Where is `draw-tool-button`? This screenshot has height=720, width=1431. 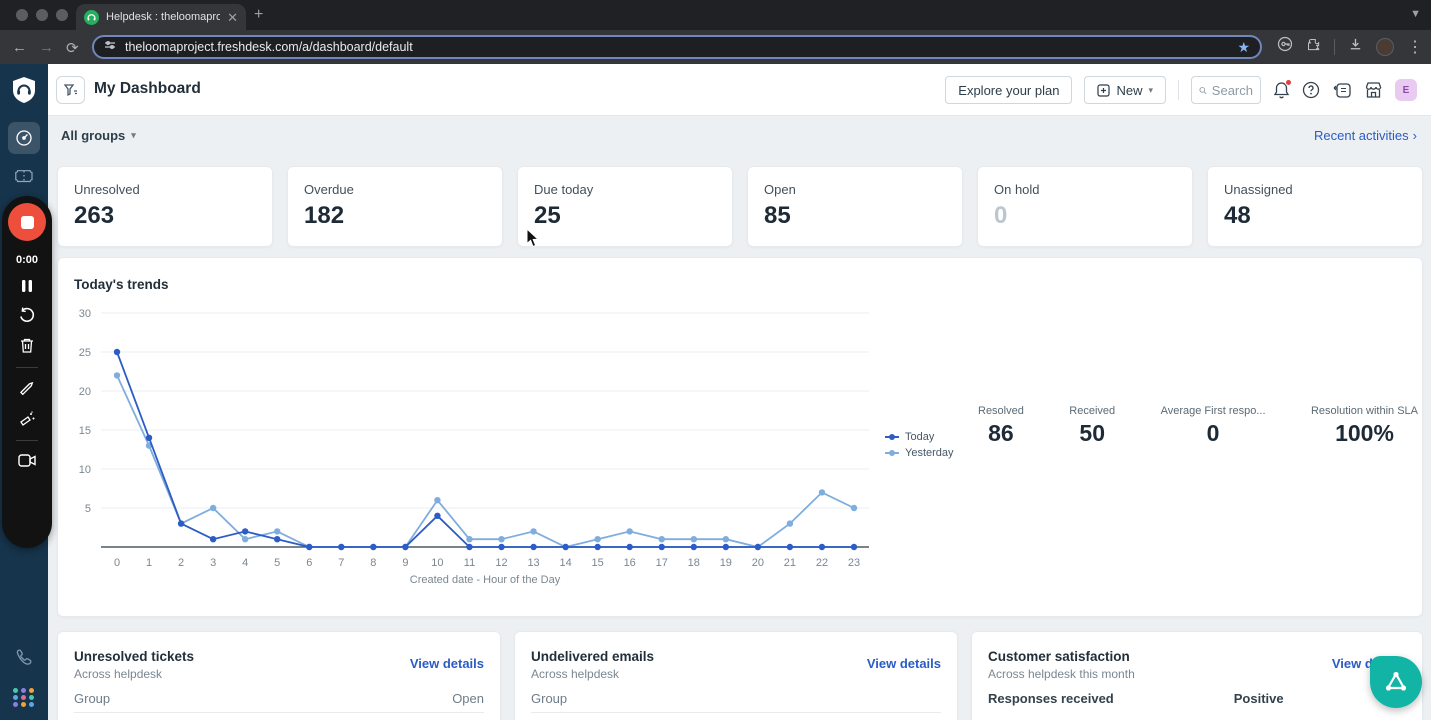 draw-tool-button is located at coordinates (27, 389).